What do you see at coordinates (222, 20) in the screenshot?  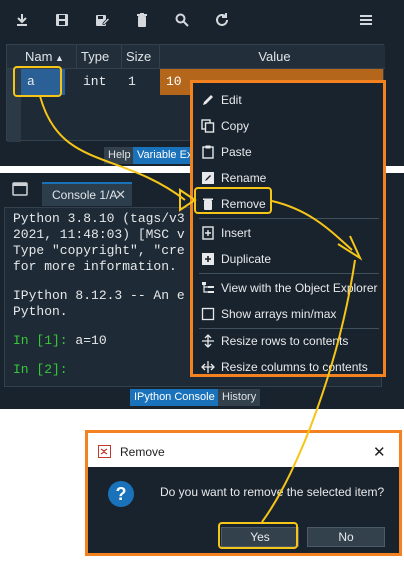 I see `refresh-icon` at bounding box center [222, 20].